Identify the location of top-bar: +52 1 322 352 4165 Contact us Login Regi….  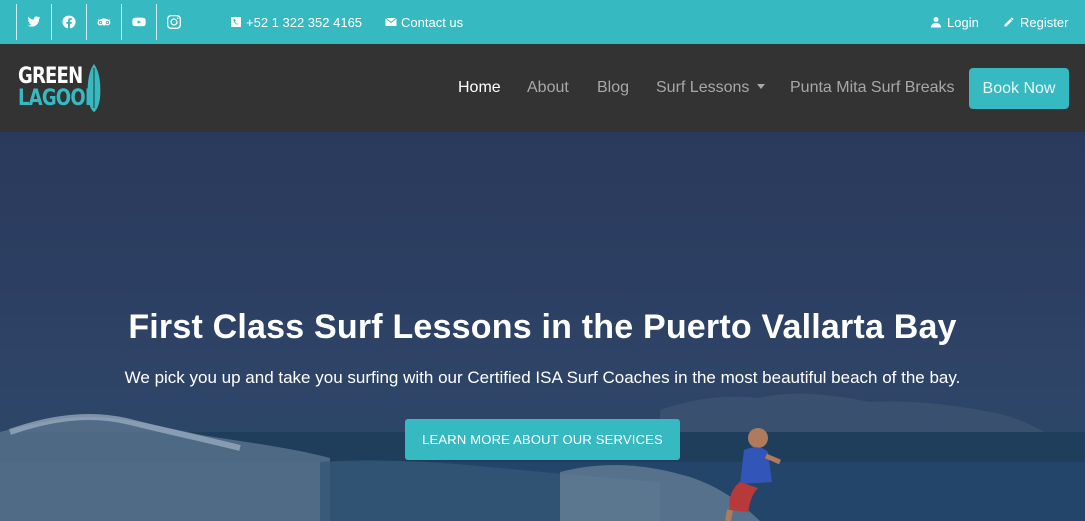
(542, 22).